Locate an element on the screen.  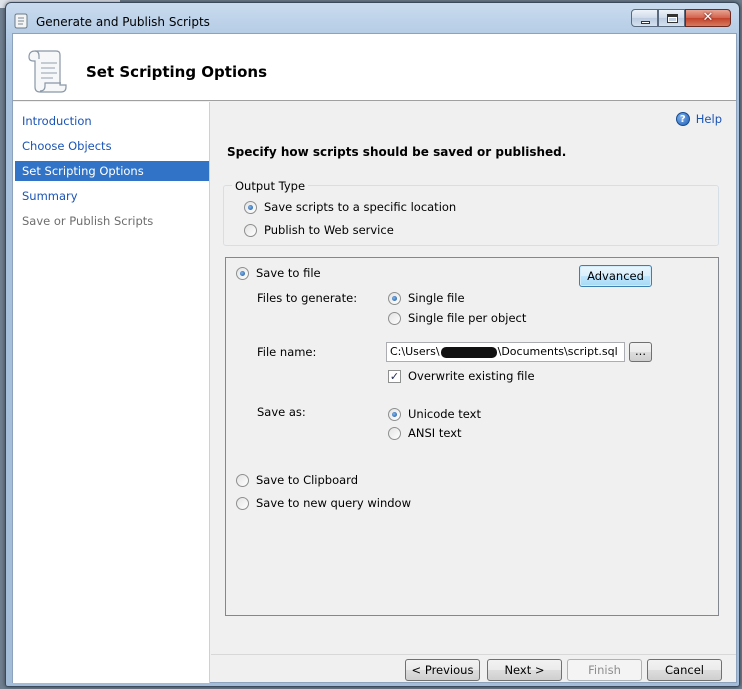
sidebar-item-save-or-publish: Save or Publish Scripts is located at coordinates (88, 221).